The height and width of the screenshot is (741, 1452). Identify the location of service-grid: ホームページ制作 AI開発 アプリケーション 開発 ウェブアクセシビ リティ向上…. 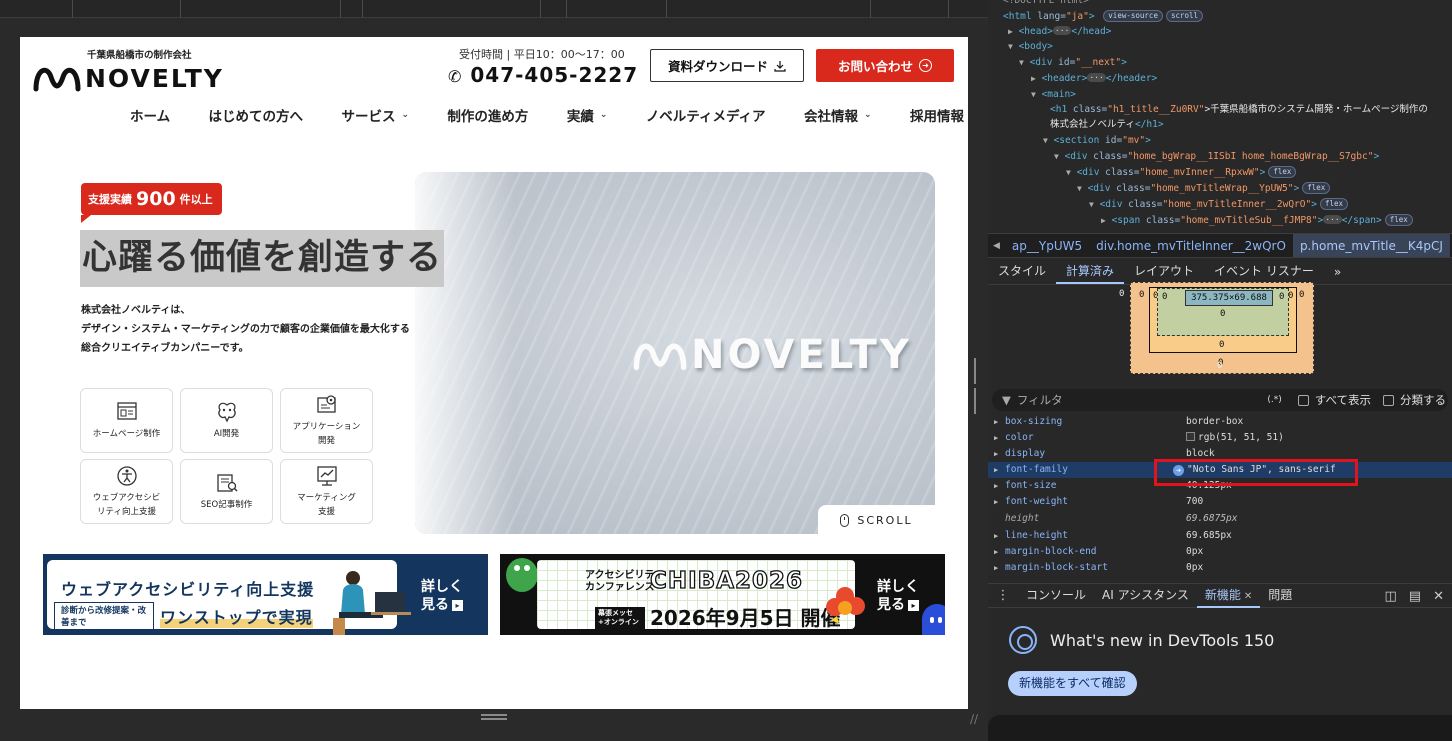
(226, 456).